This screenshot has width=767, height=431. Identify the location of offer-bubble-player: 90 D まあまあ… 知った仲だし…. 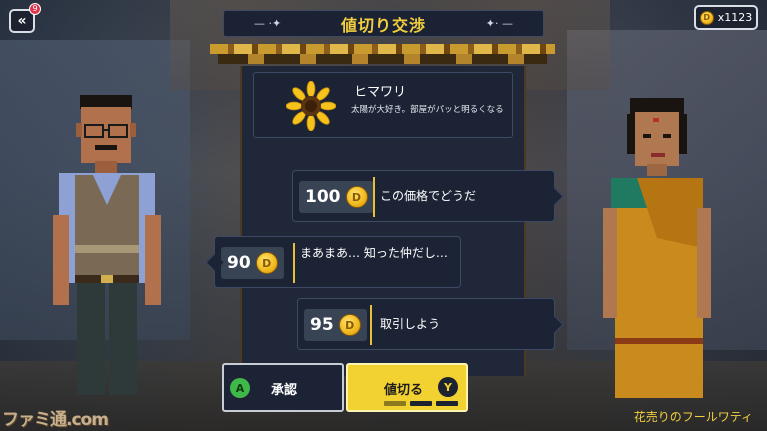
(337, 262).